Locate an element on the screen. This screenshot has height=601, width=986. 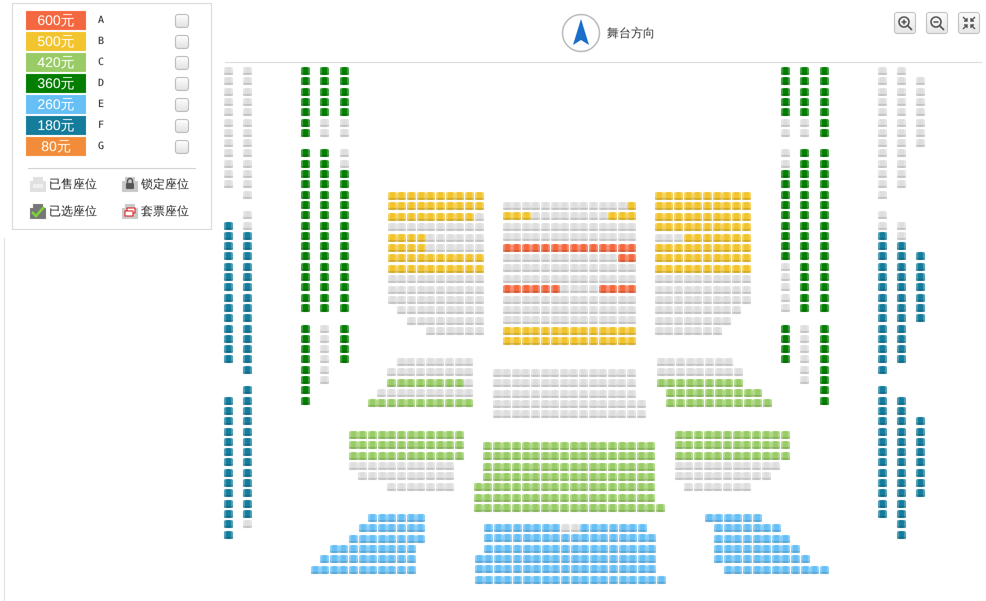
status-label: 已选座位 is located at coordinates (73, 211).